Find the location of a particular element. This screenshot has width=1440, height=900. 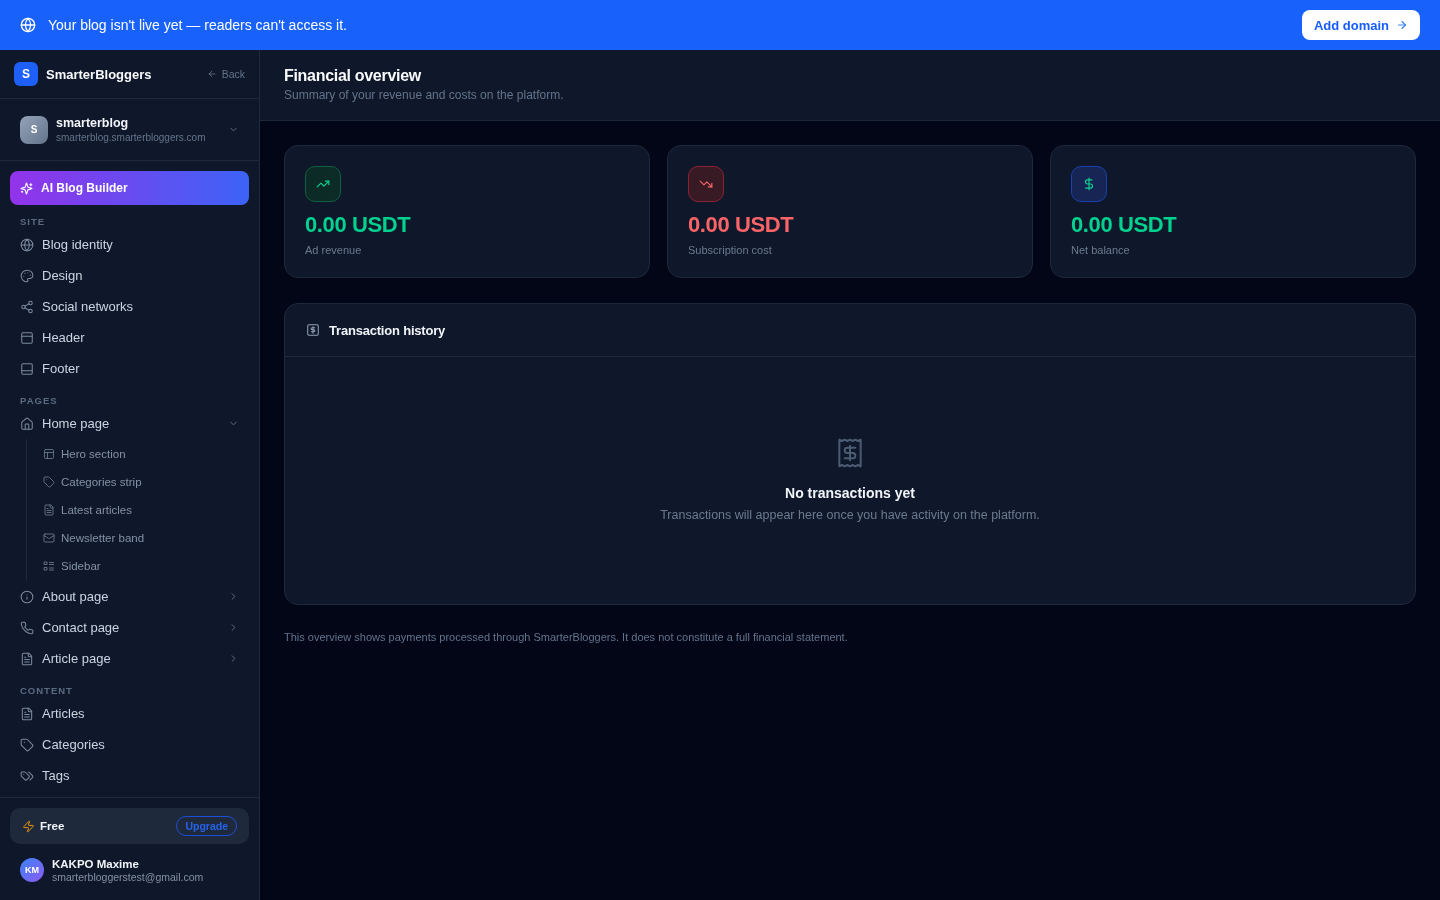

trending-up-icon is located at coordinates (323, 184).